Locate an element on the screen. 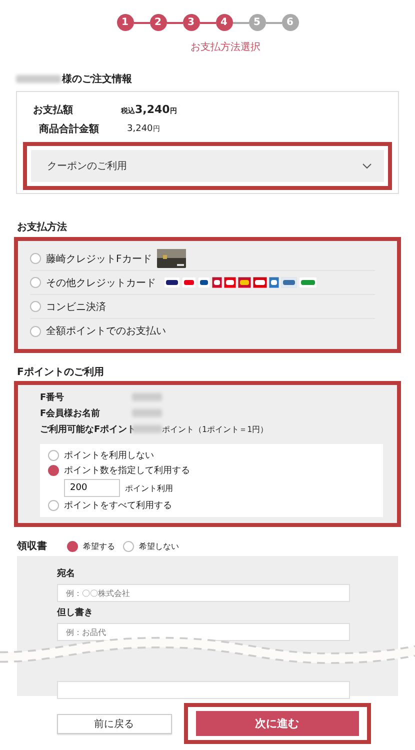 The width and height of the screenshot is (415, 750). option-label: ポイント数を指定して利用する is located at coordinates (127, 470).